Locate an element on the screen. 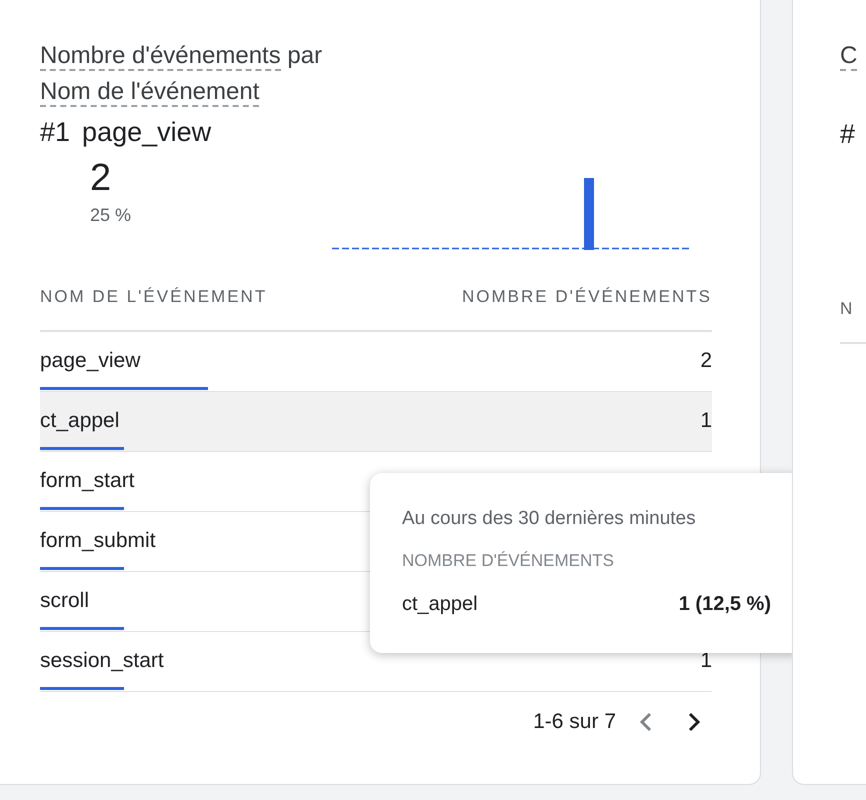  pagination-range: 1-6 sur 7 is located at coordinates (574, 722).